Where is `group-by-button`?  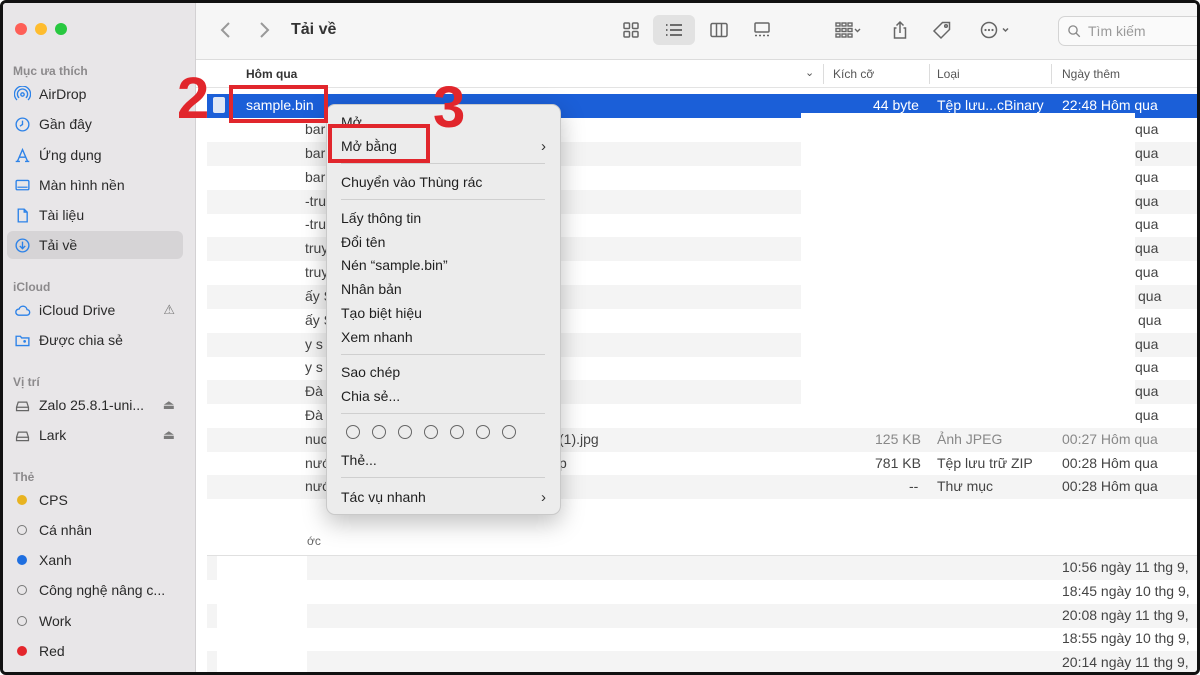 group-by-button is located at coordinates (848, 30).